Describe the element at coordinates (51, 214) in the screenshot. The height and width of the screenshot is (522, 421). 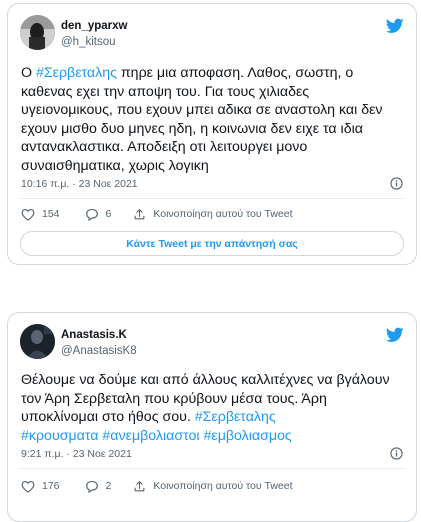
I see `like-count: 154` at that location.